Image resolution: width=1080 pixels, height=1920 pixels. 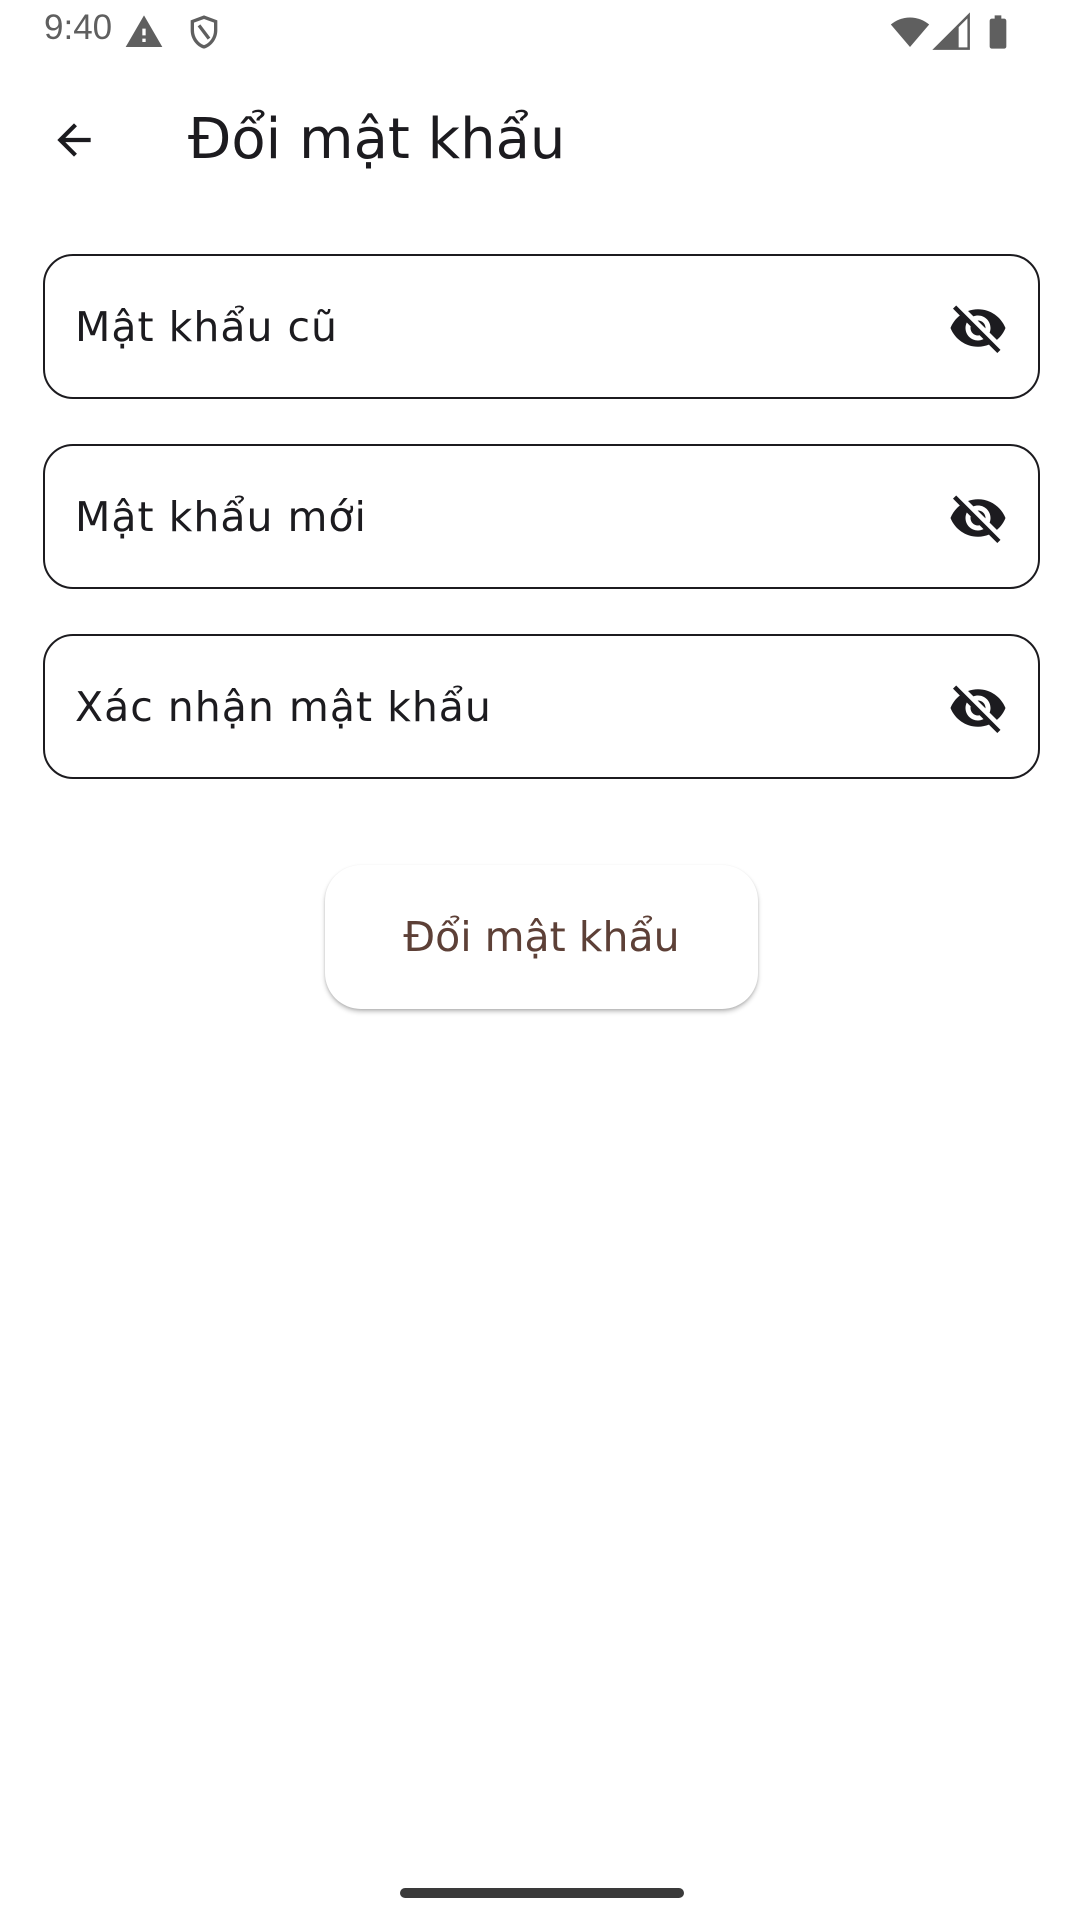 What do you see at coordinates (221, 516) in the screenshot?
I see `new-password-label: Mật khẩu mới` at bounding box center [221, 516].